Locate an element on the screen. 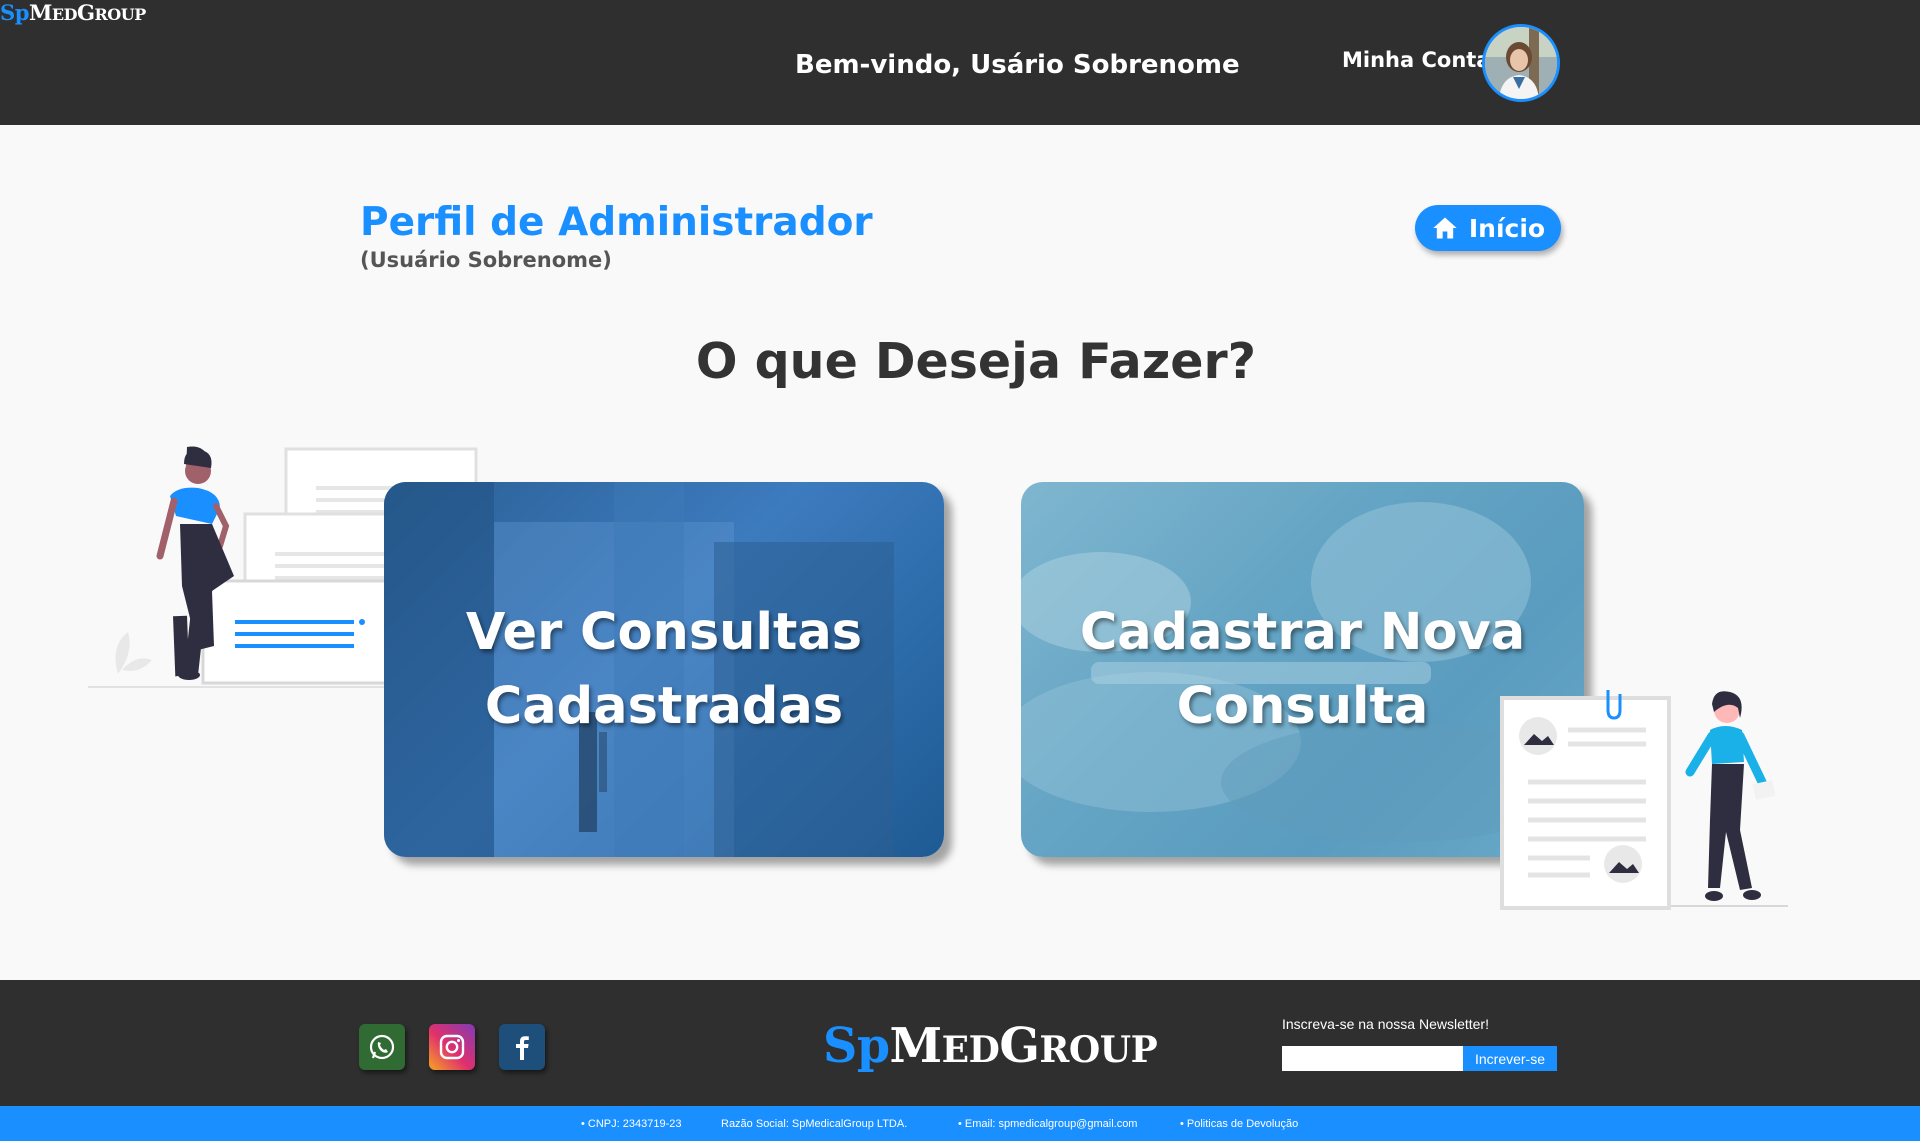  newsletter-label: Inscreva-se na nossa Newsletter! is located at coordinates (1385, 1024).